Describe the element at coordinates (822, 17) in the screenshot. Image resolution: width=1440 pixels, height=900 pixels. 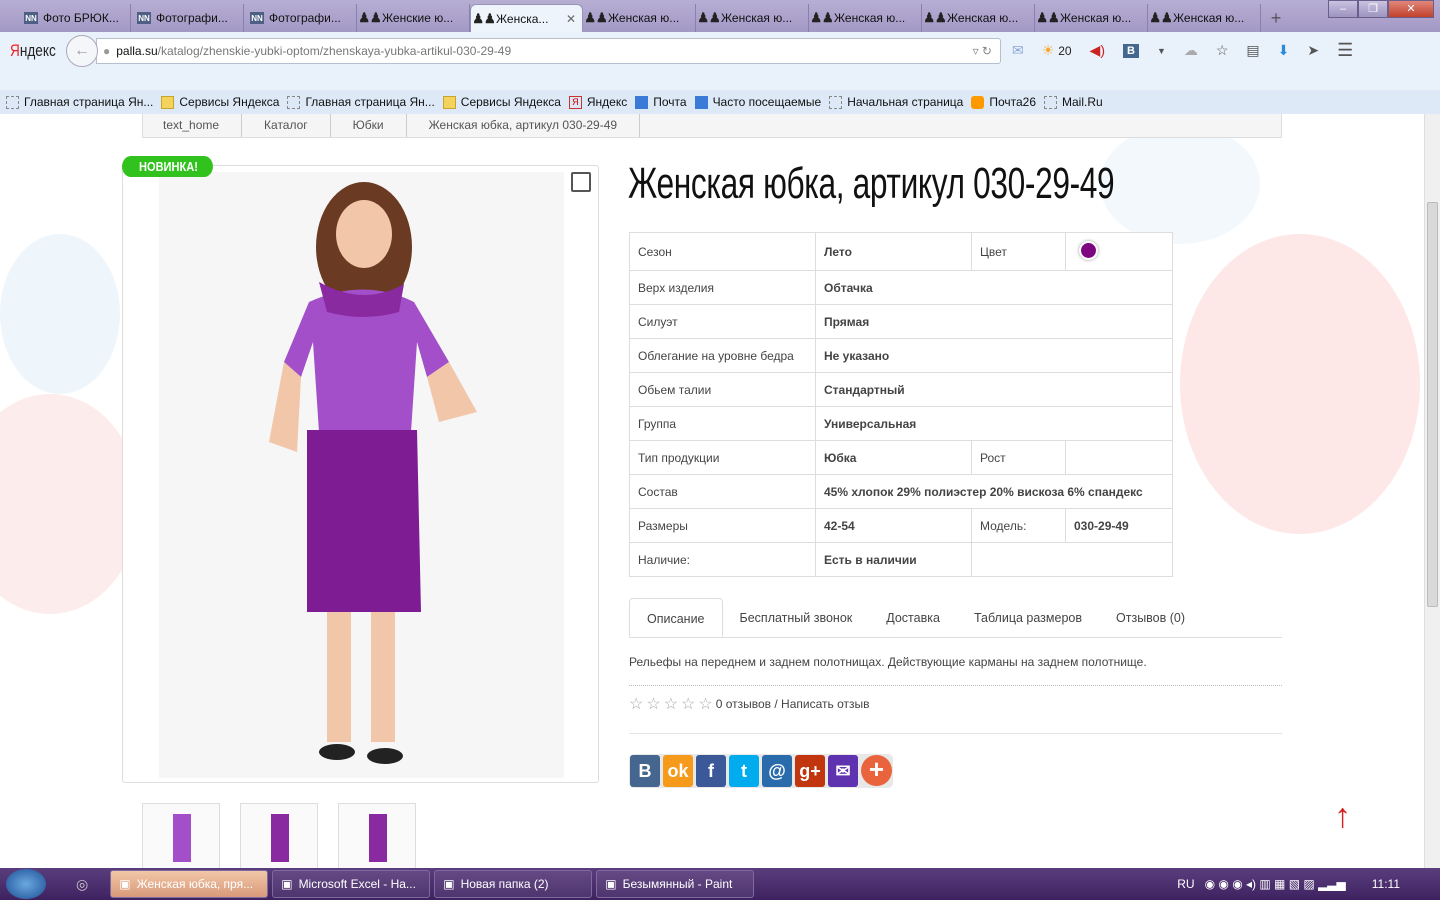
I see `palla-favicon-icon: ♟♟` at that location.